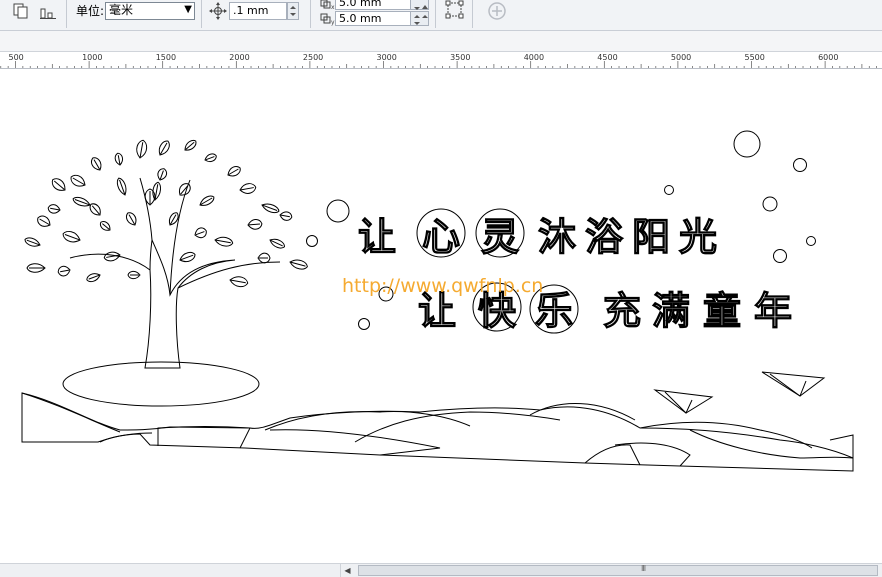 This screenshot has height=577, width=882. Describe the element at coordinates (722, 311) in the screenshot. I see `slogan-char: 童` at that location.